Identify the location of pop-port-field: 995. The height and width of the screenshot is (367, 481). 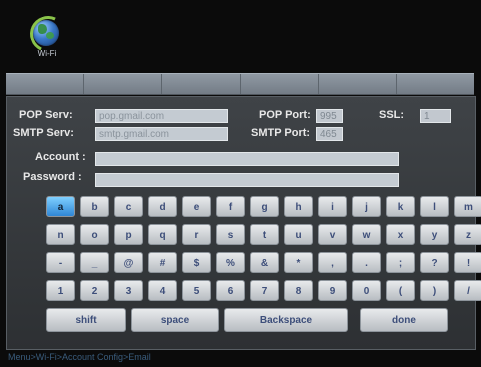
(329, 116).